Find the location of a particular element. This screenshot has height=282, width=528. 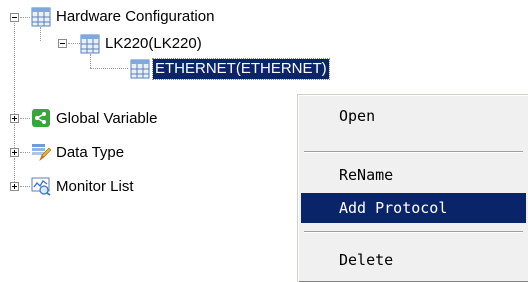

collapse-hardware-configuration-toggle is located at coordinates (14, 17).